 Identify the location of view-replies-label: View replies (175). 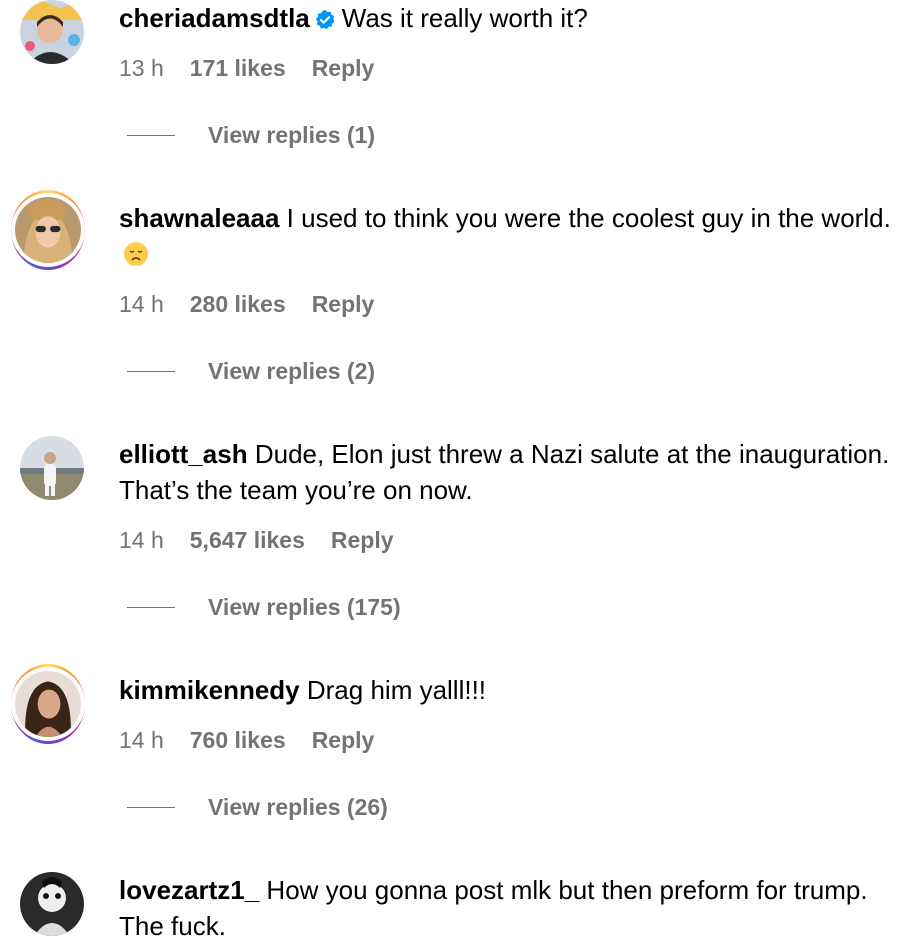
(304, 607).